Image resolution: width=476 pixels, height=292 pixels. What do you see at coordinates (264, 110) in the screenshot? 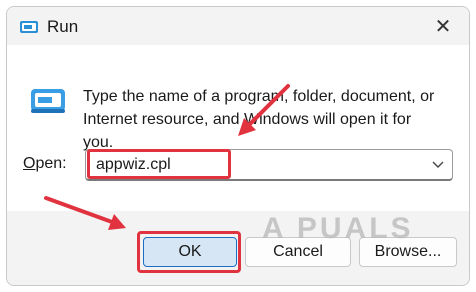
I see `arrow-to-input` at bounding box center [264, 110].